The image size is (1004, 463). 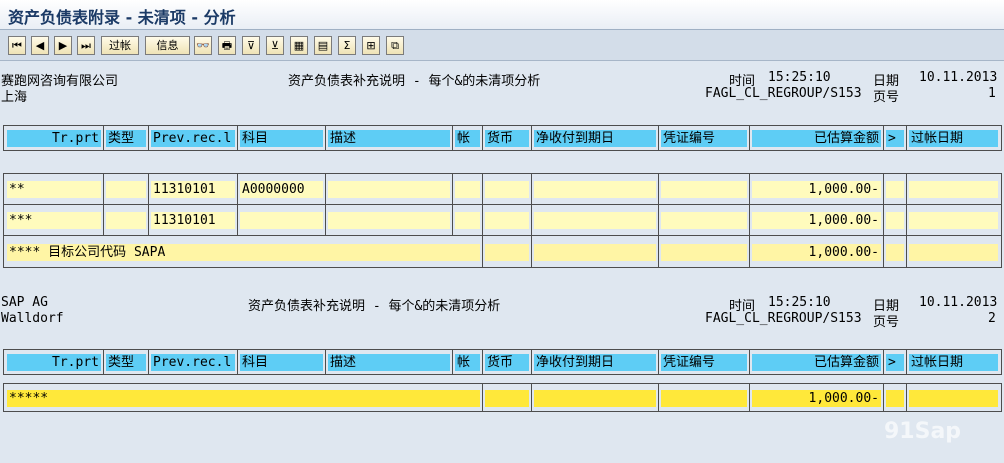 What do you see at coordinates (275, 45) in the screenshot?
I see `filter-set-icon: ⊻` at bounding box center [275, 45].